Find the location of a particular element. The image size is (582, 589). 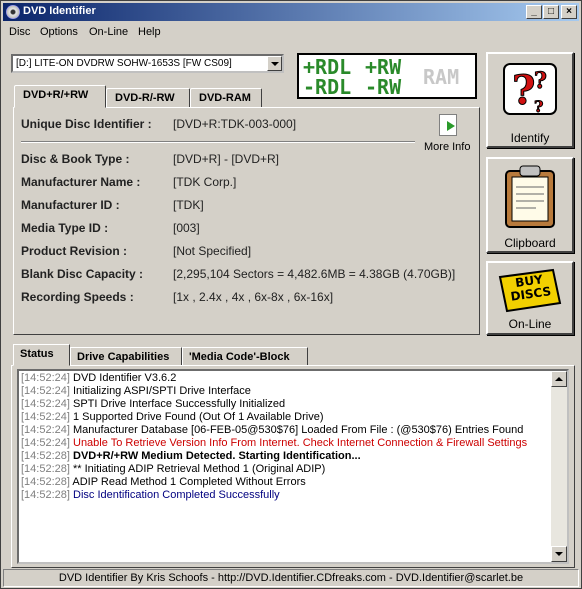

separator is located at coordinates (218, 142).